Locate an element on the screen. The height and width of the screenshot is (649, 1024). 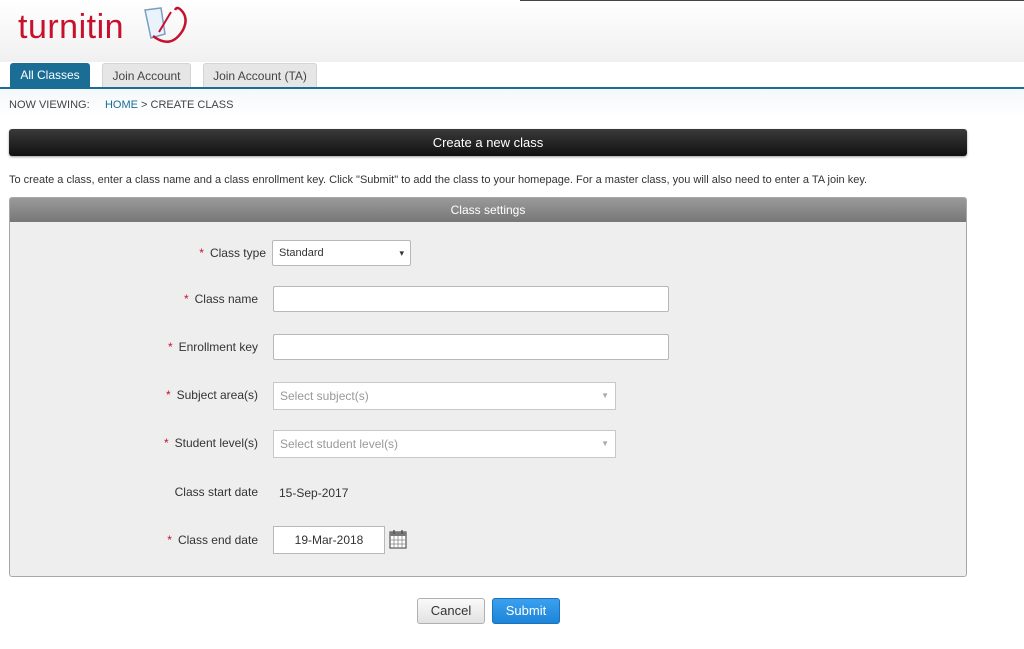
breadcrumb-current: CREATE CLASS is located at coordinates (192, 105).